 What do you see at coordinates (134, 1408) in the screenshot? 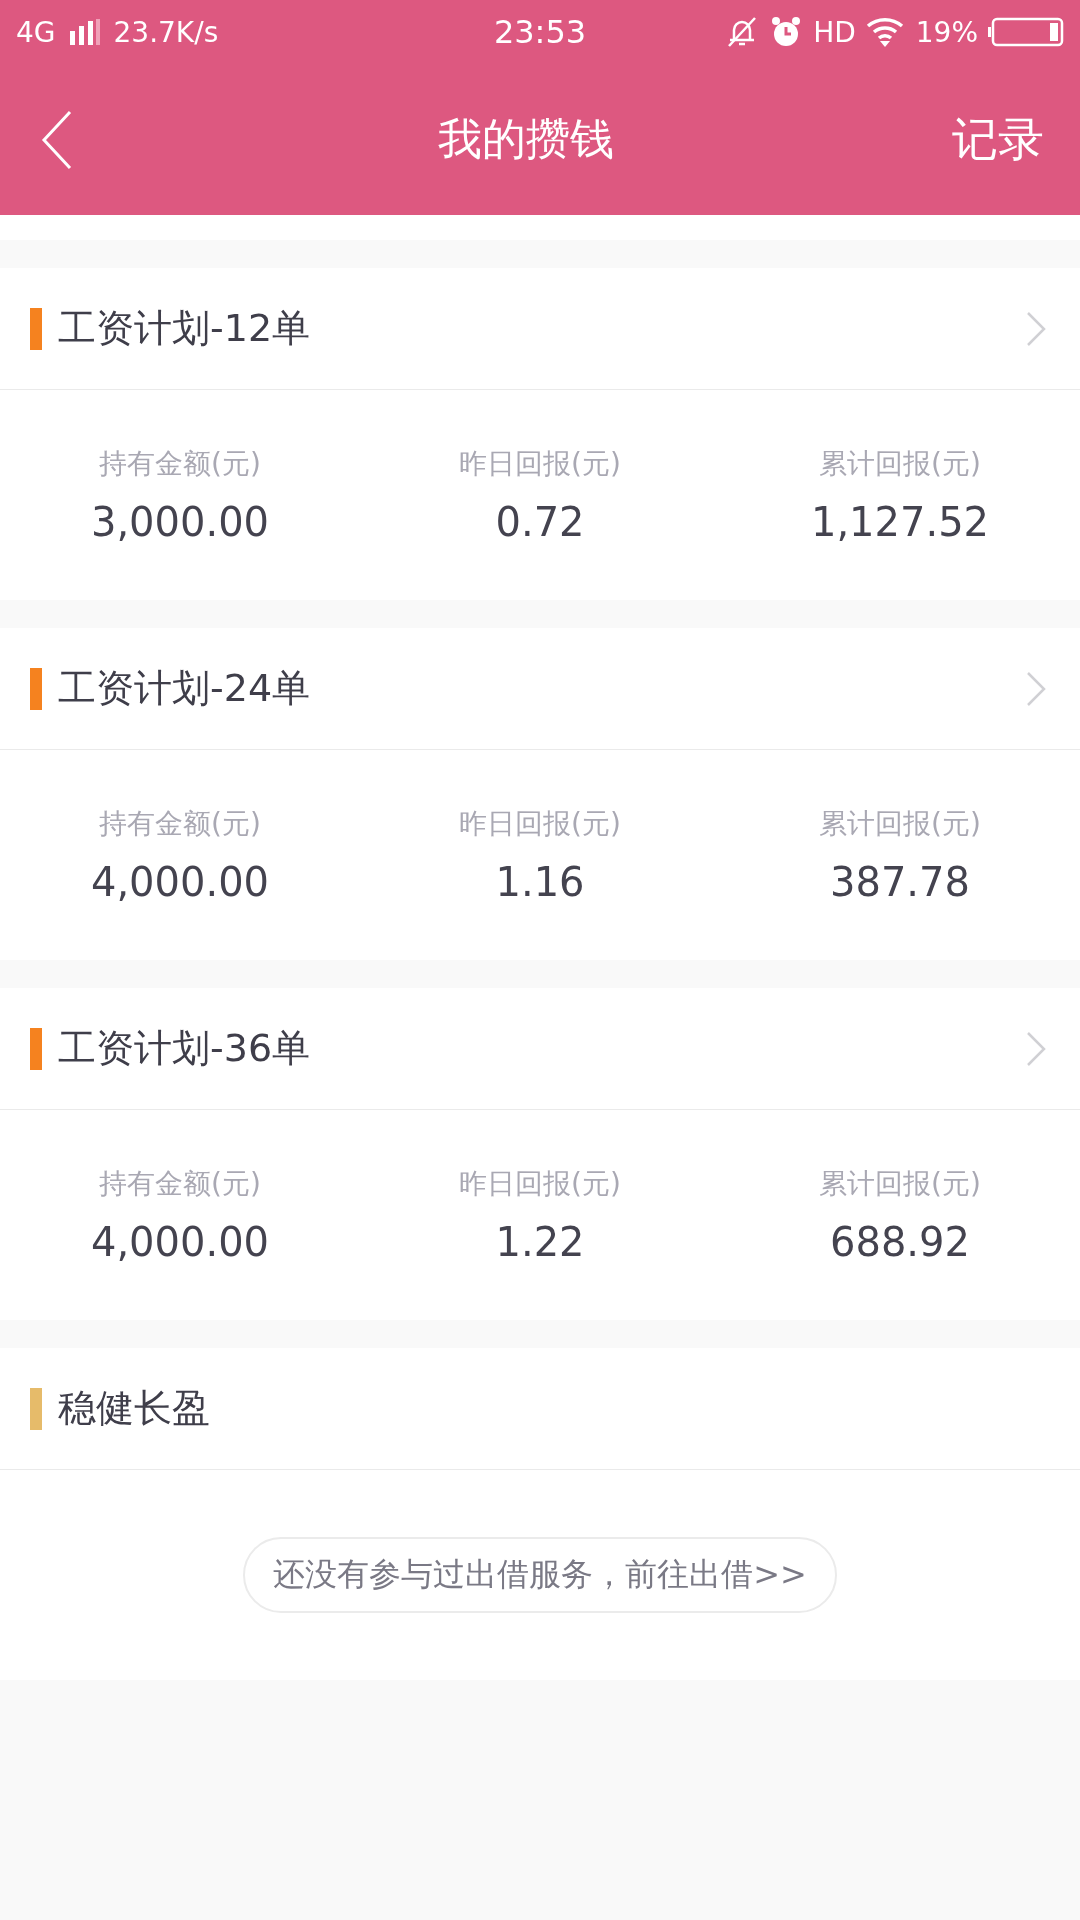
I see `plan-title: 稳健长盈` at bounding box center [134, 1408].